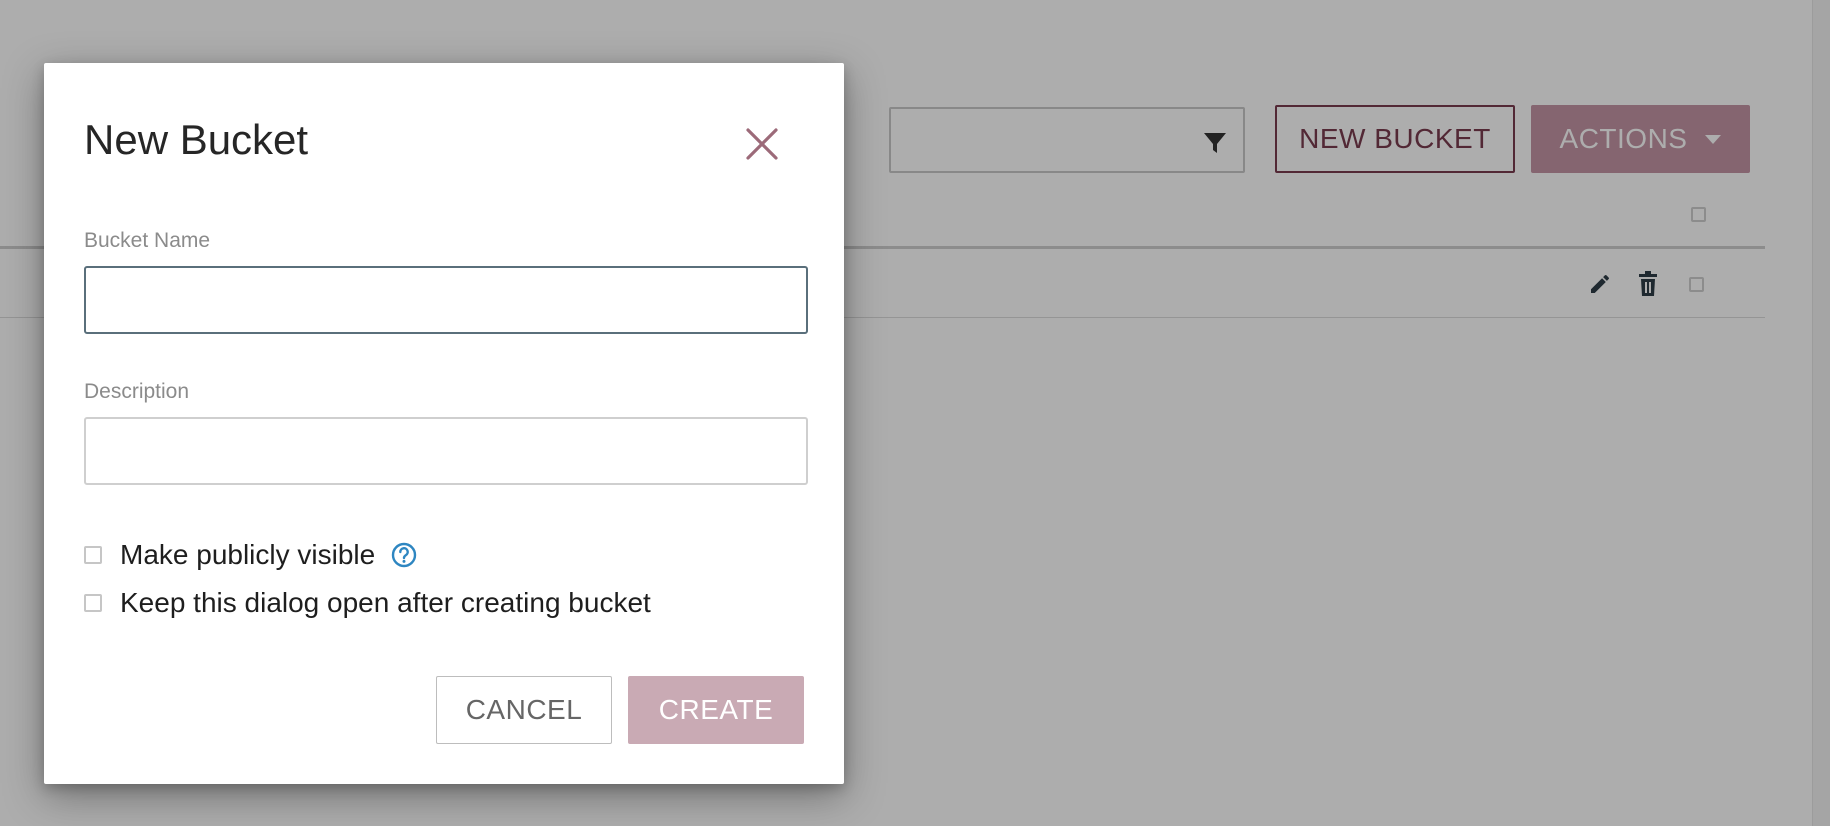 The width and height of the screenshot is (1830, 826). I want to click on description-input, so click(446, 451).